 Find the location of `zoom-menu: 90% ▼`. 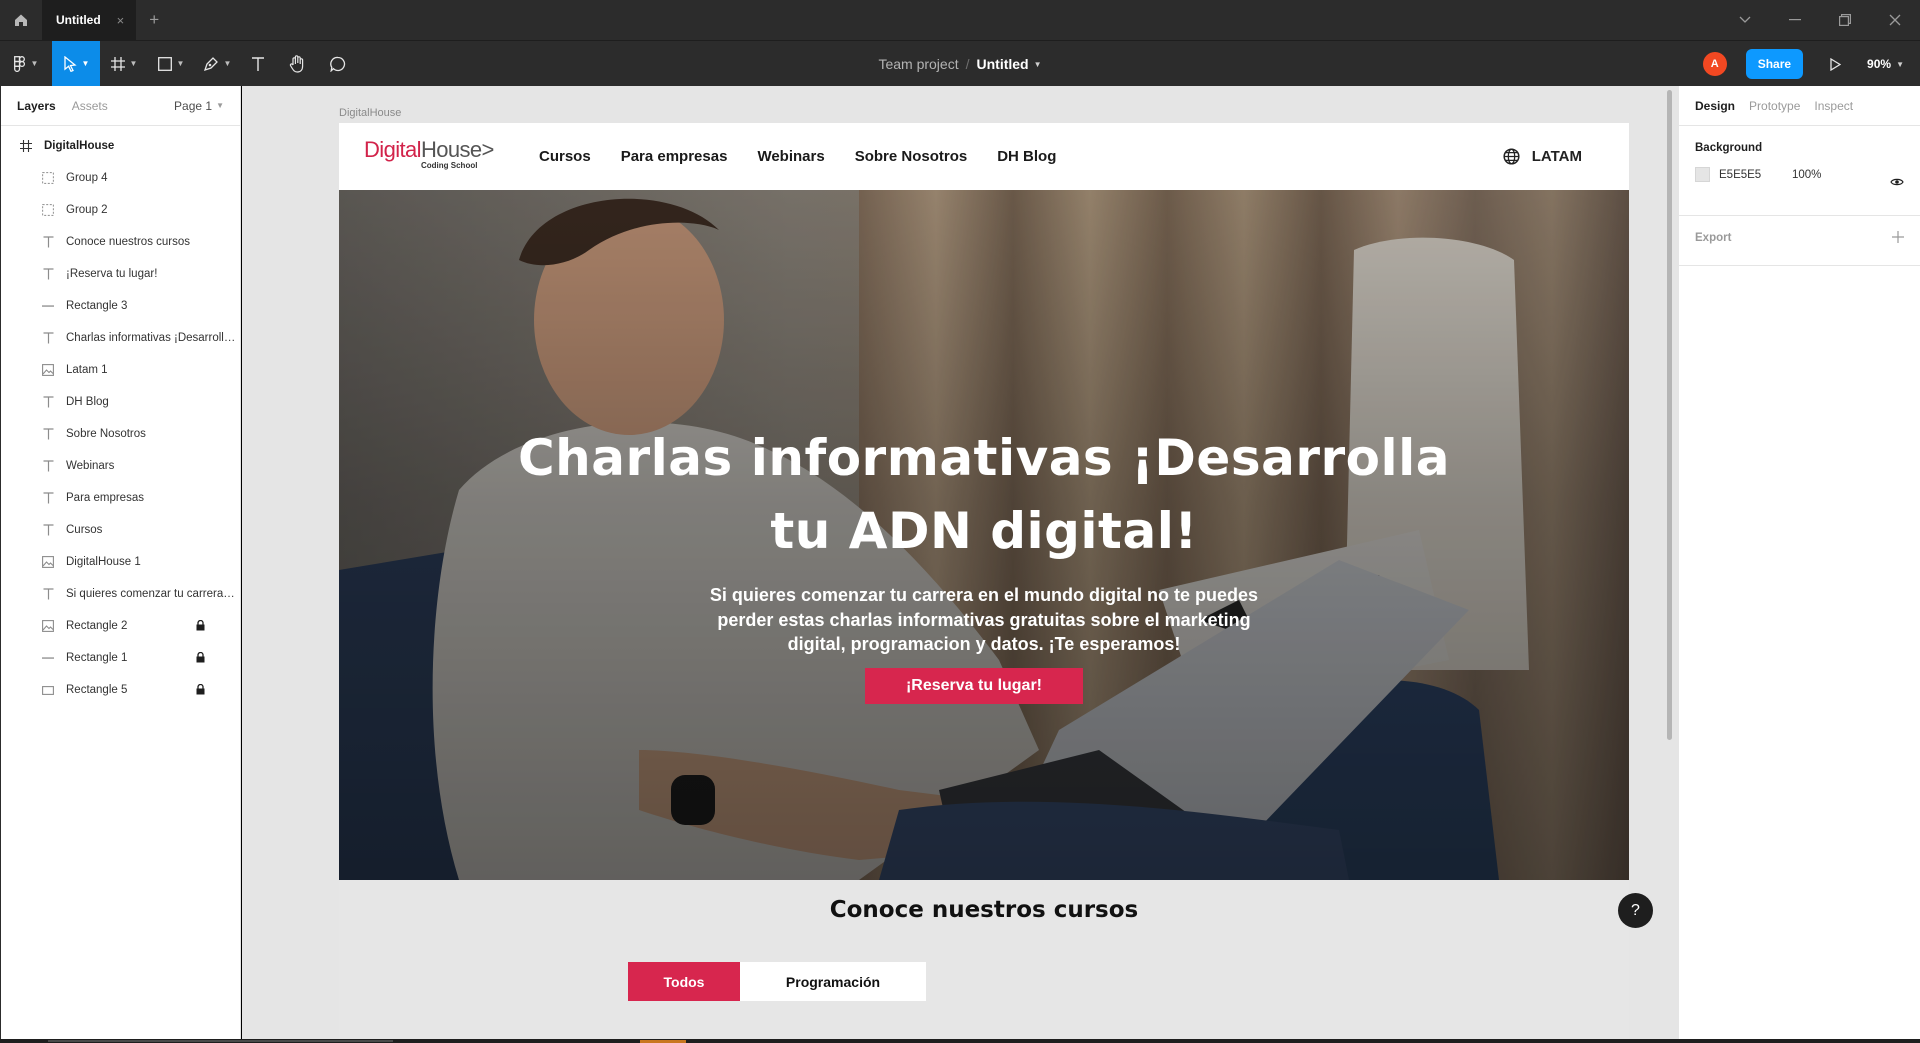

zoom-menu: 90% ▼ is located at coordinates (1885, 64).